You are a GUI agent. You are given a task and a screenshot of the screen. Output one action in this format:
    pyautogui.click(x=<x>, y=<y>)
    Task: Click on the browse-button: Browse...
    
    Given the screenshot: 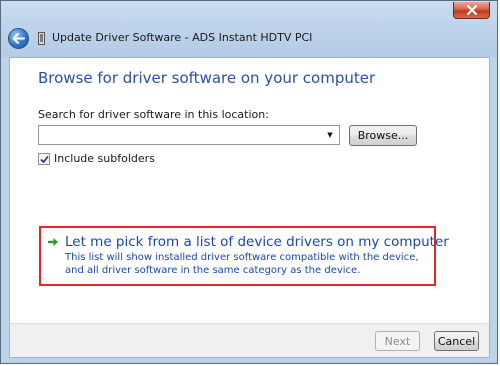 What is the action you would take?
    pyautogui.click(x=383, y=135)
    